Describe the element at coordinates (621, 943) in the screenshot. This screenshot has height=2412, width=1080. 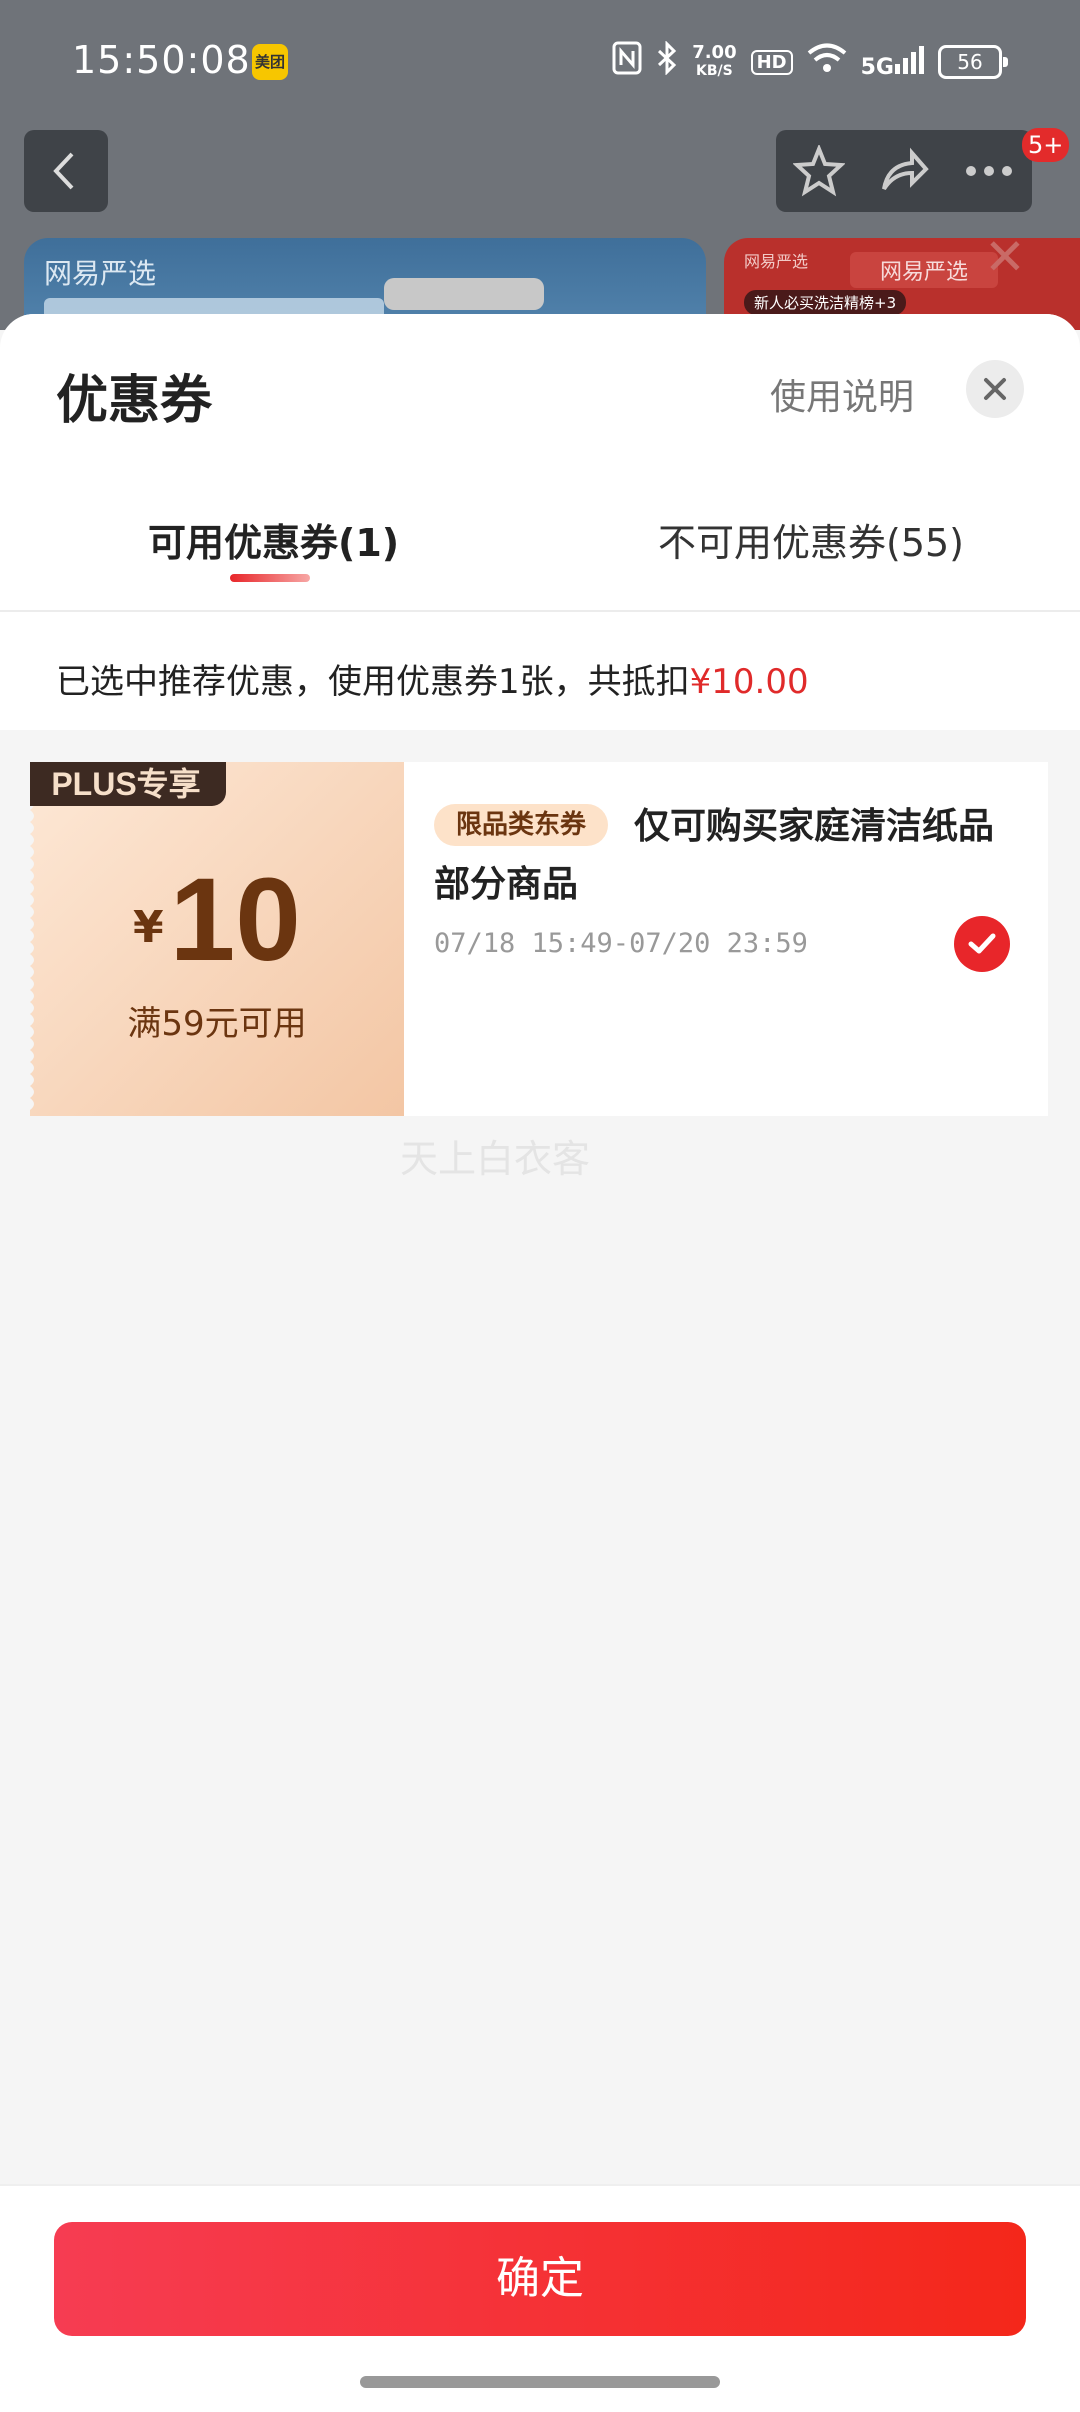
I see `coupon-validity: 07/18 15:49-07/20 23:59` at that location.